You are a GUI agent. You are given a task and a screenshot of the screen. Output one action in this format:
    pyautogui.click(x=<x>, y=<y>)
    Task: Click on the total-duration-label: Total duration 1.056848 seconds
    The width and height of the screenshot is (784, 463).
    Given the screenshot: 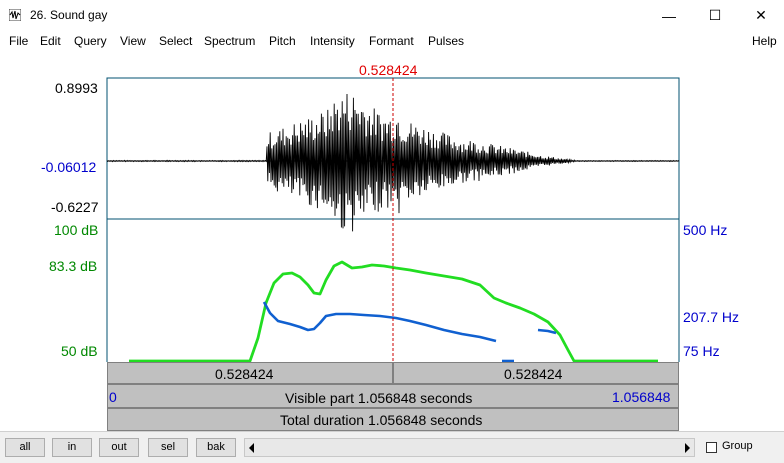 What is the action you would take?
    pyautogui.click(x=381, y=420)
    